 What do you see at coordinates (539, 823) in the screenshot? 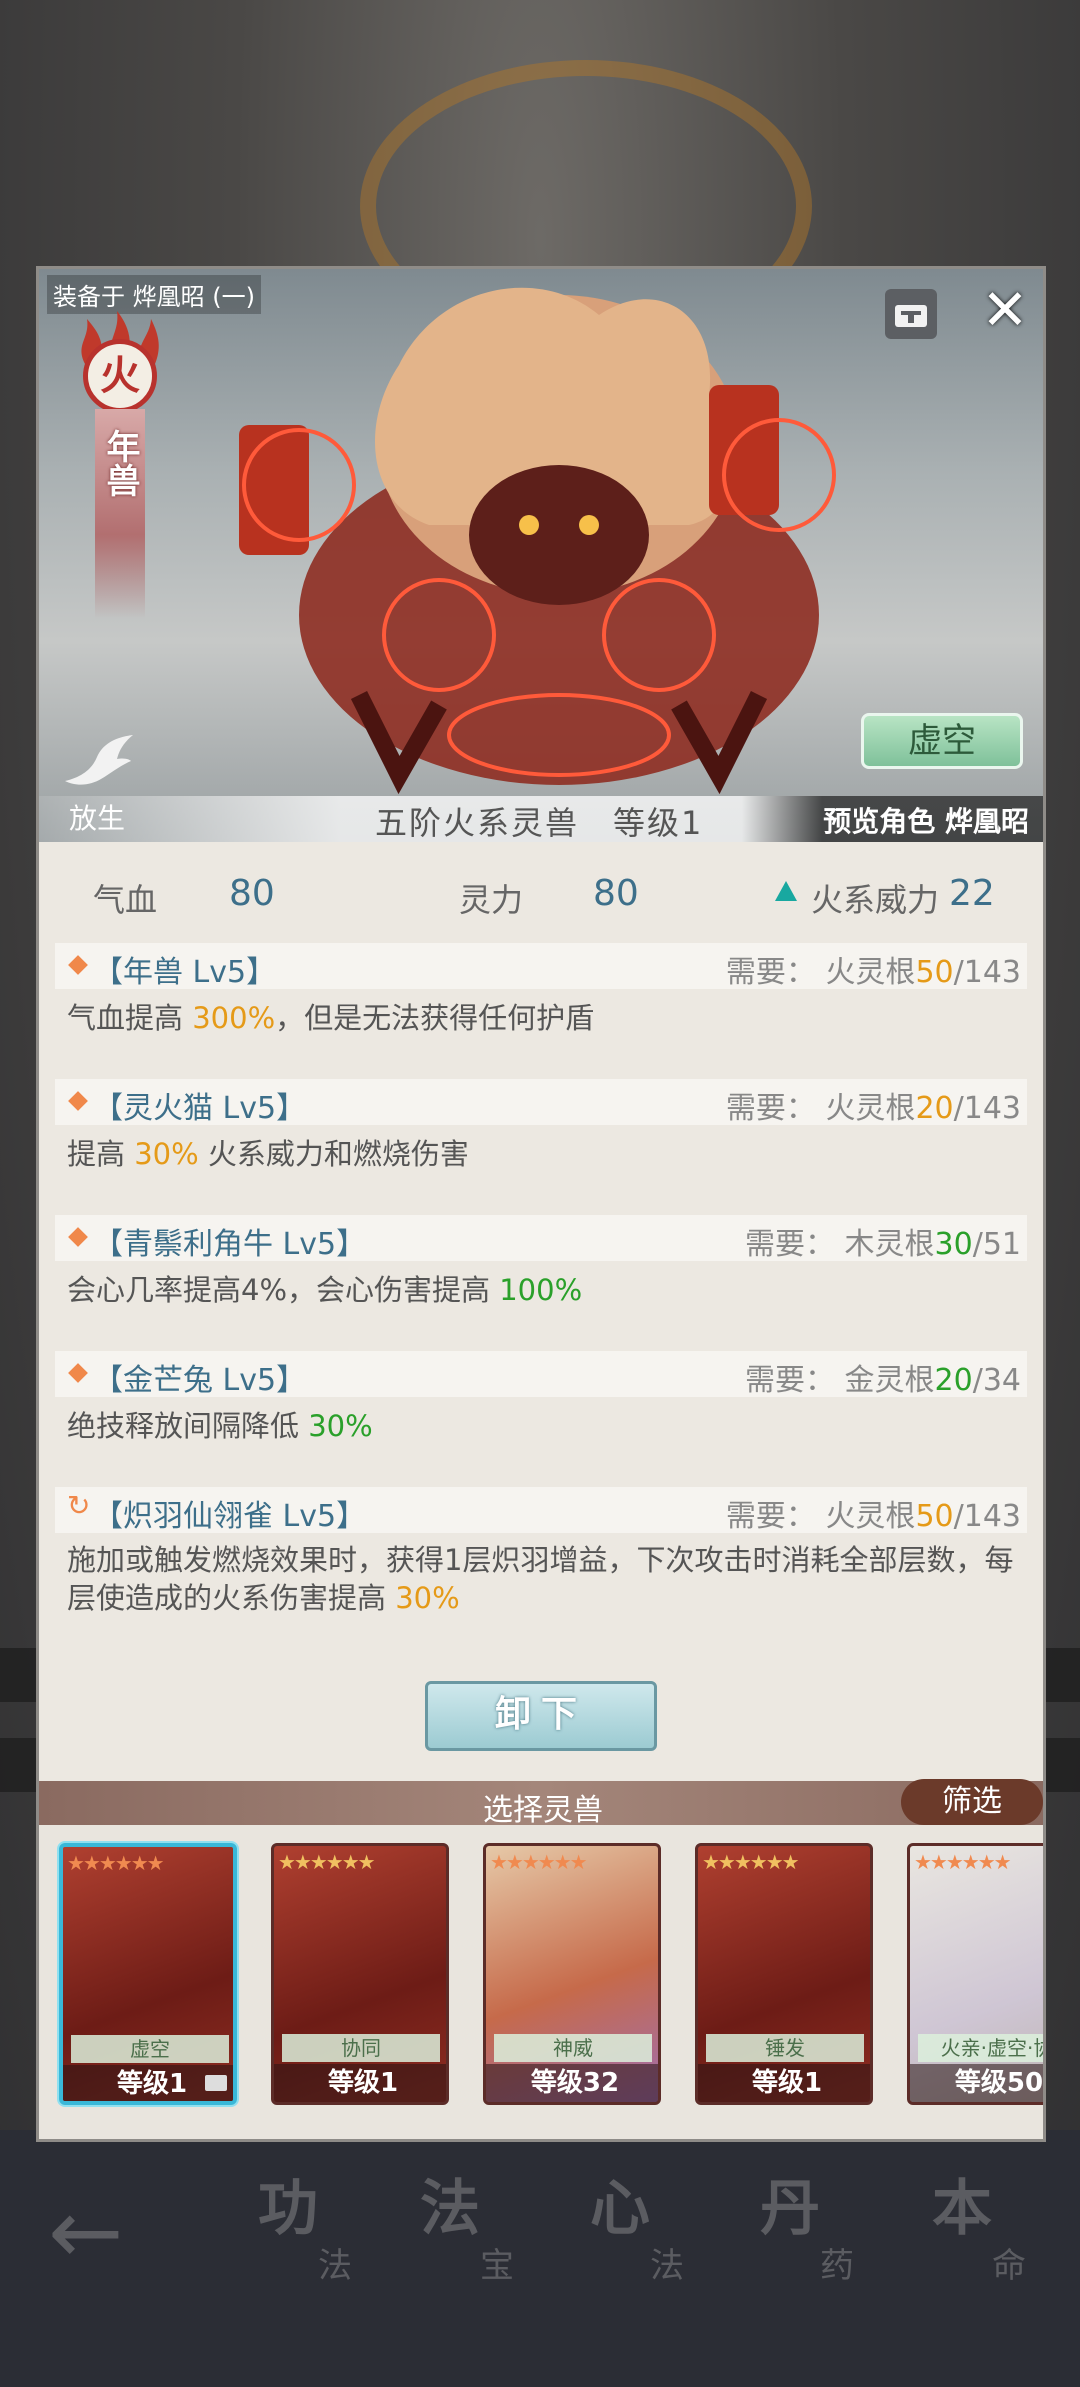
I see `beast-title: 五阶火系灵兽 等级1` at bounding box center [539, 823].